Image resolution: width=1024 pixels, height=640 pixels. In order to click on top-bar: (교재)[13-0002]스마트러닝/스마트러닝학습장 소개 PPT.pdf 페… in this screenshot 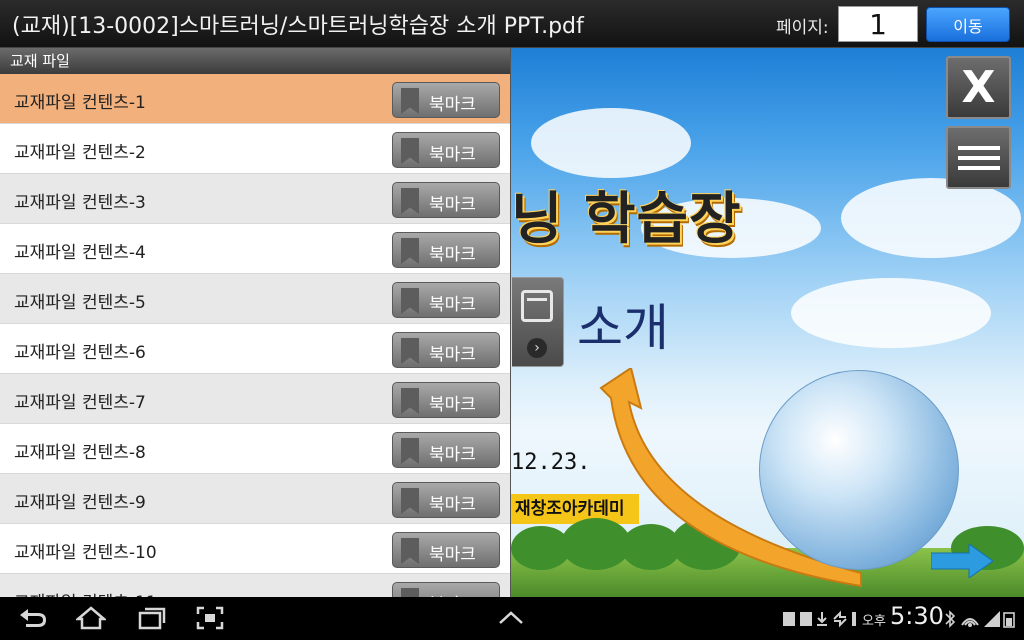, I will do `click(512, 24)`.